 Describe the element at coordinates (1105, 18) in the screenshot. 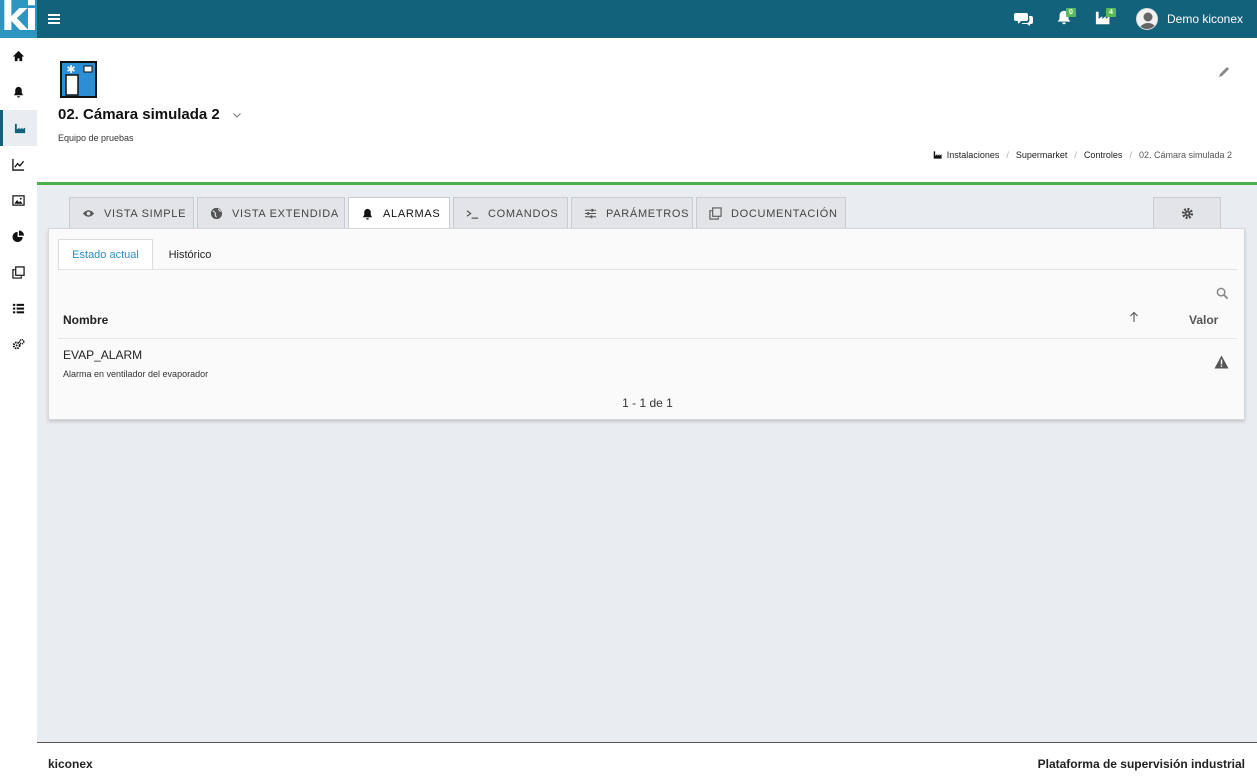

I see `installations-button: 4` at that location.